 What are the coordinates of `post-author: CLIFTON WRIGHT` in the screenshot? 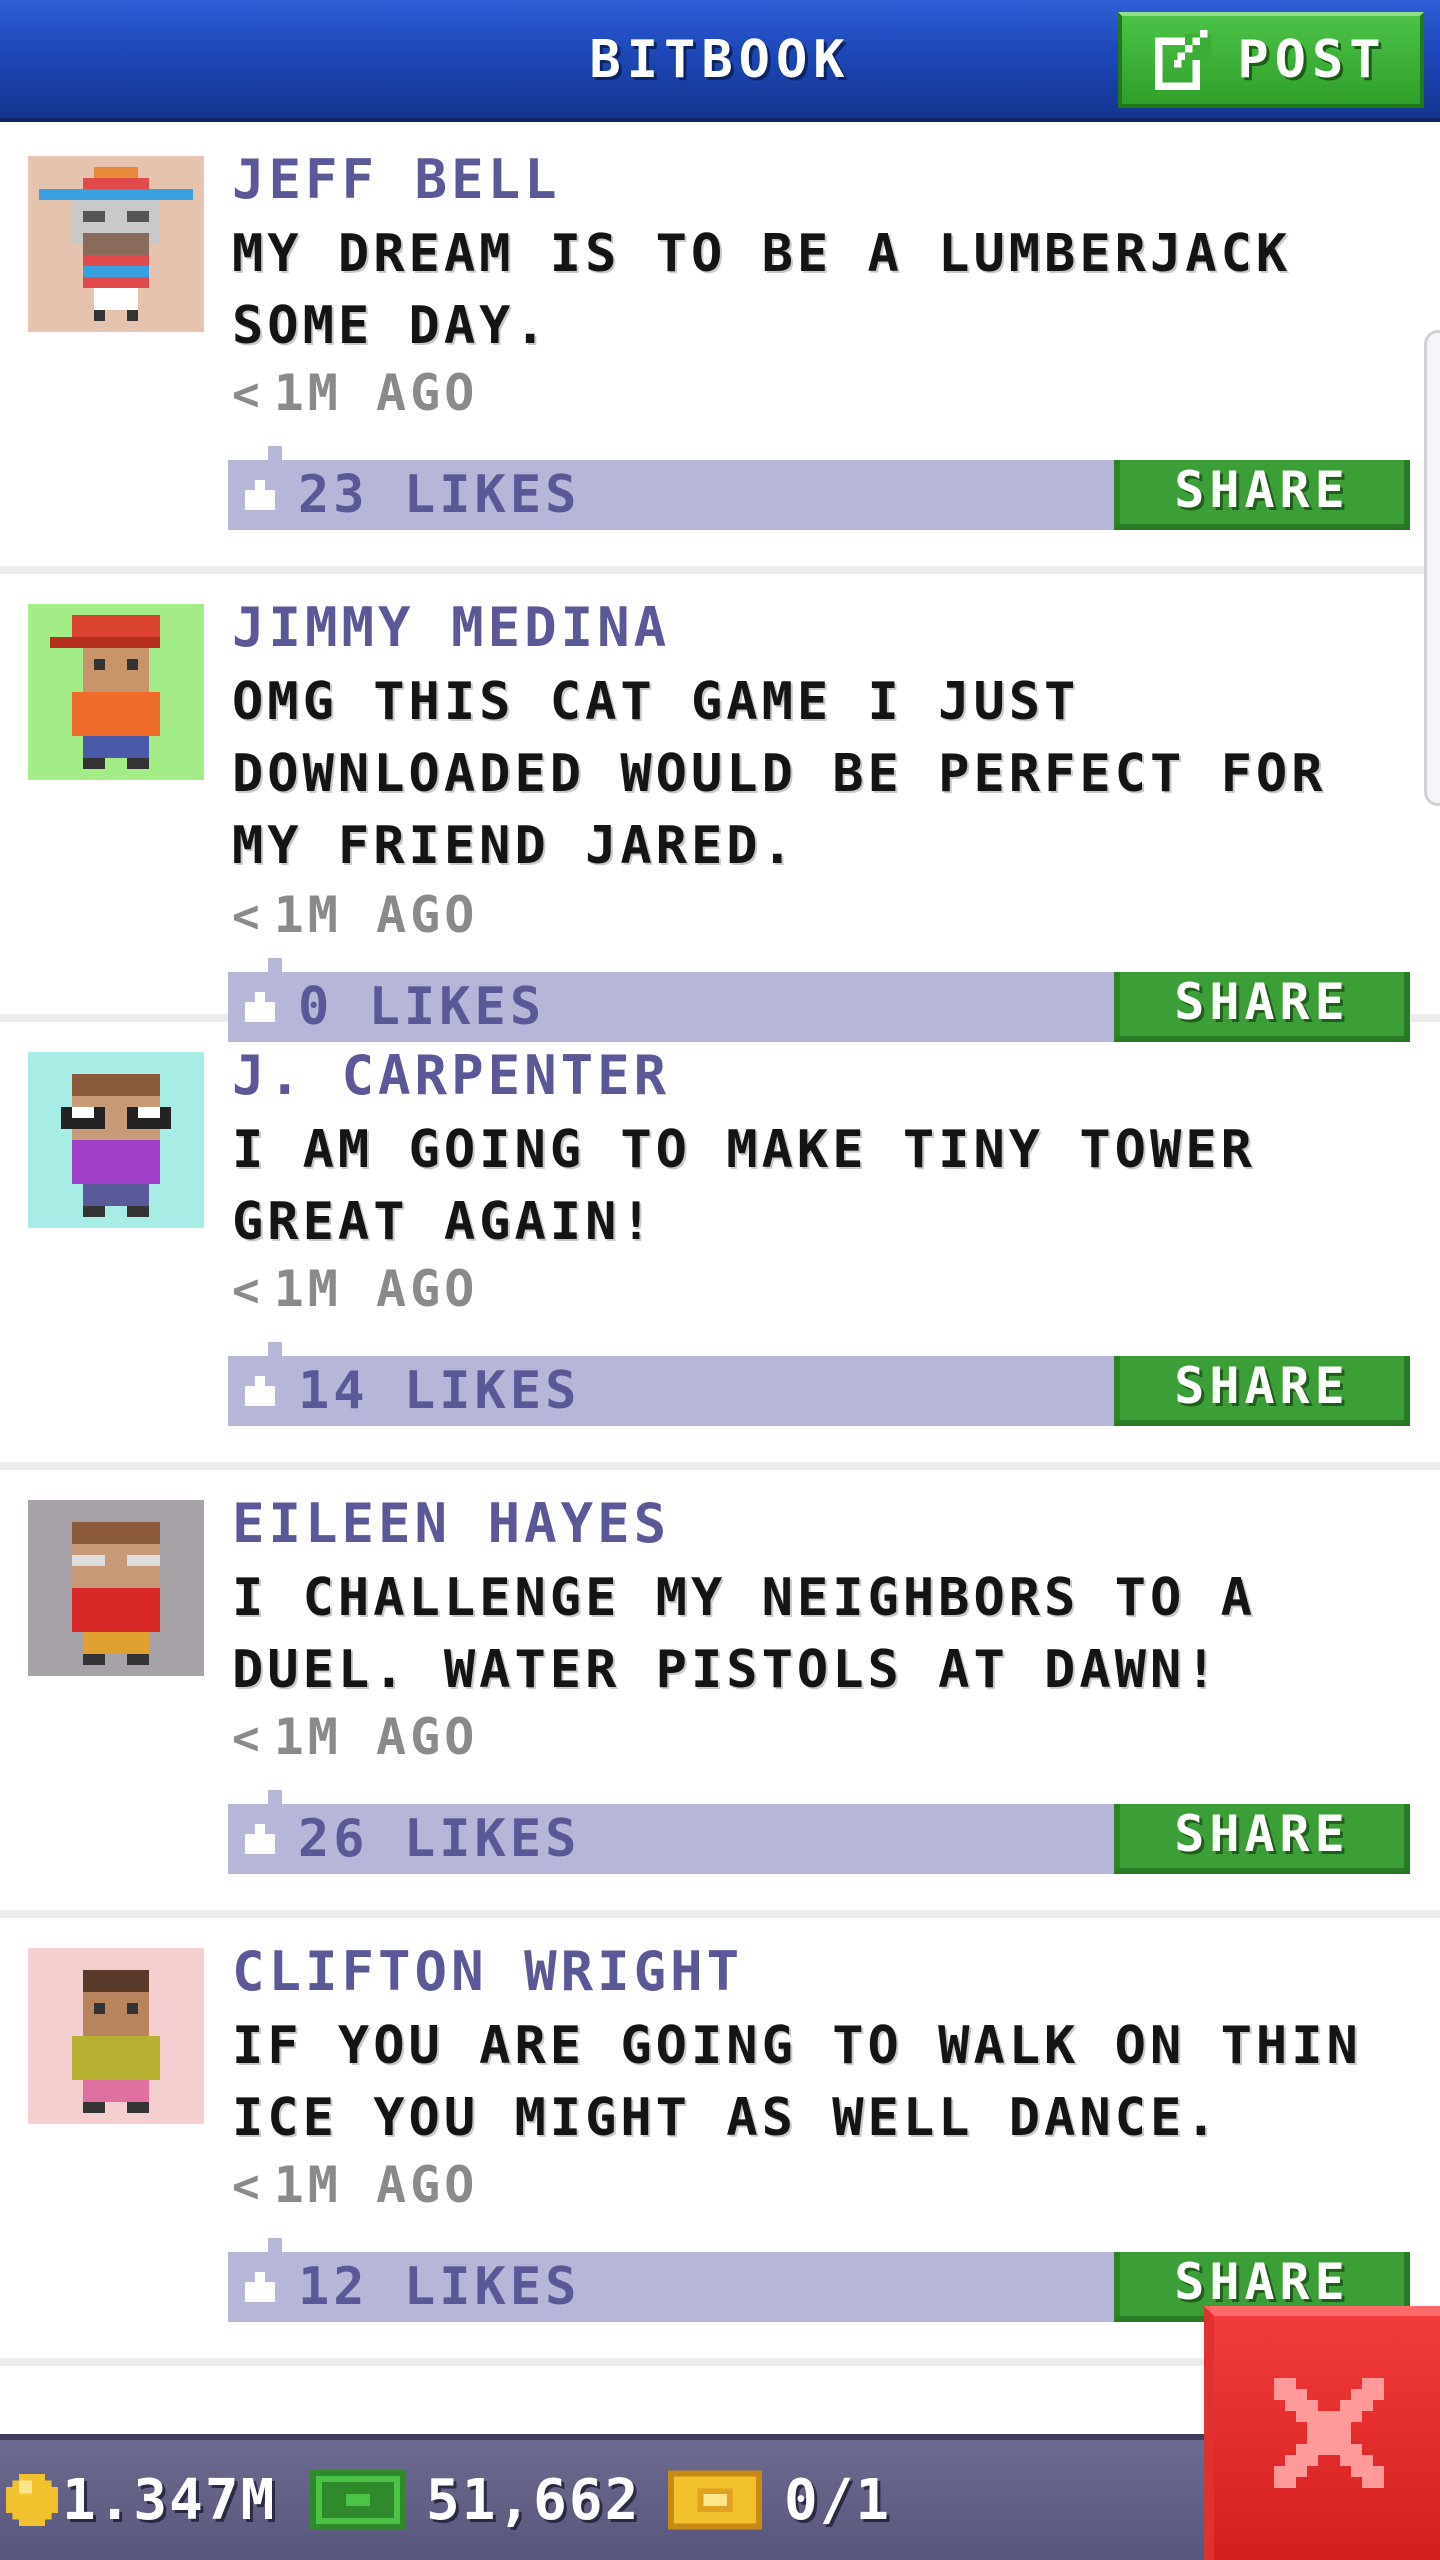 It's located at (487, 1971).